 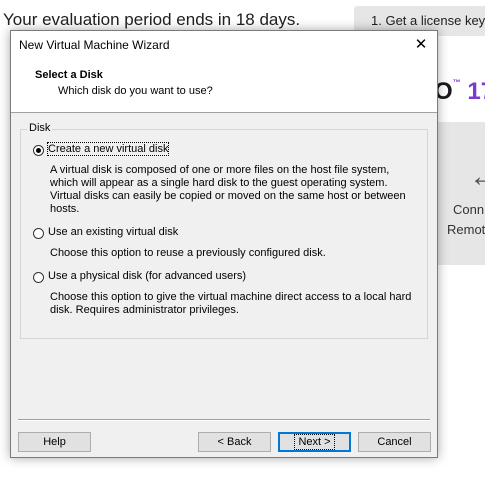 I want to click on radio-use-existing-disk, so click(x=38, y=233).